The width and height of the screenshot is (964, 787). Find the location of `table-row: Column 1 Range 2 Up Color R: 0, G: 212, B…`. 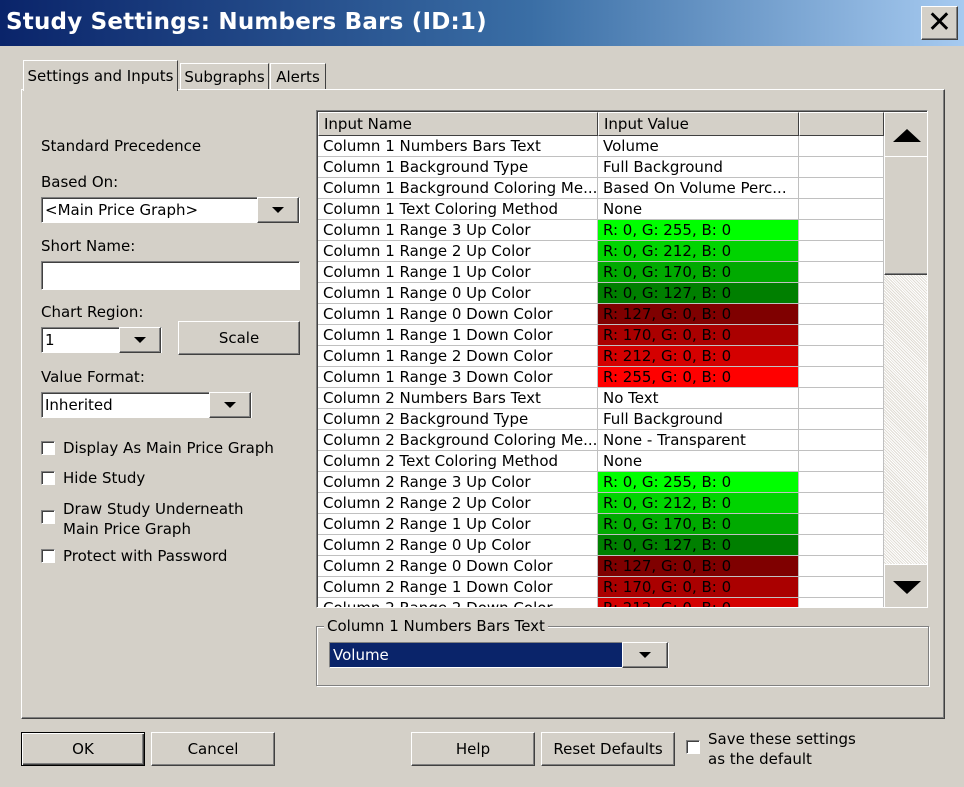

table-row: Column 1 Range 2 Up Color R: 0, G: 212, B… is located at coordinates (601, 251).